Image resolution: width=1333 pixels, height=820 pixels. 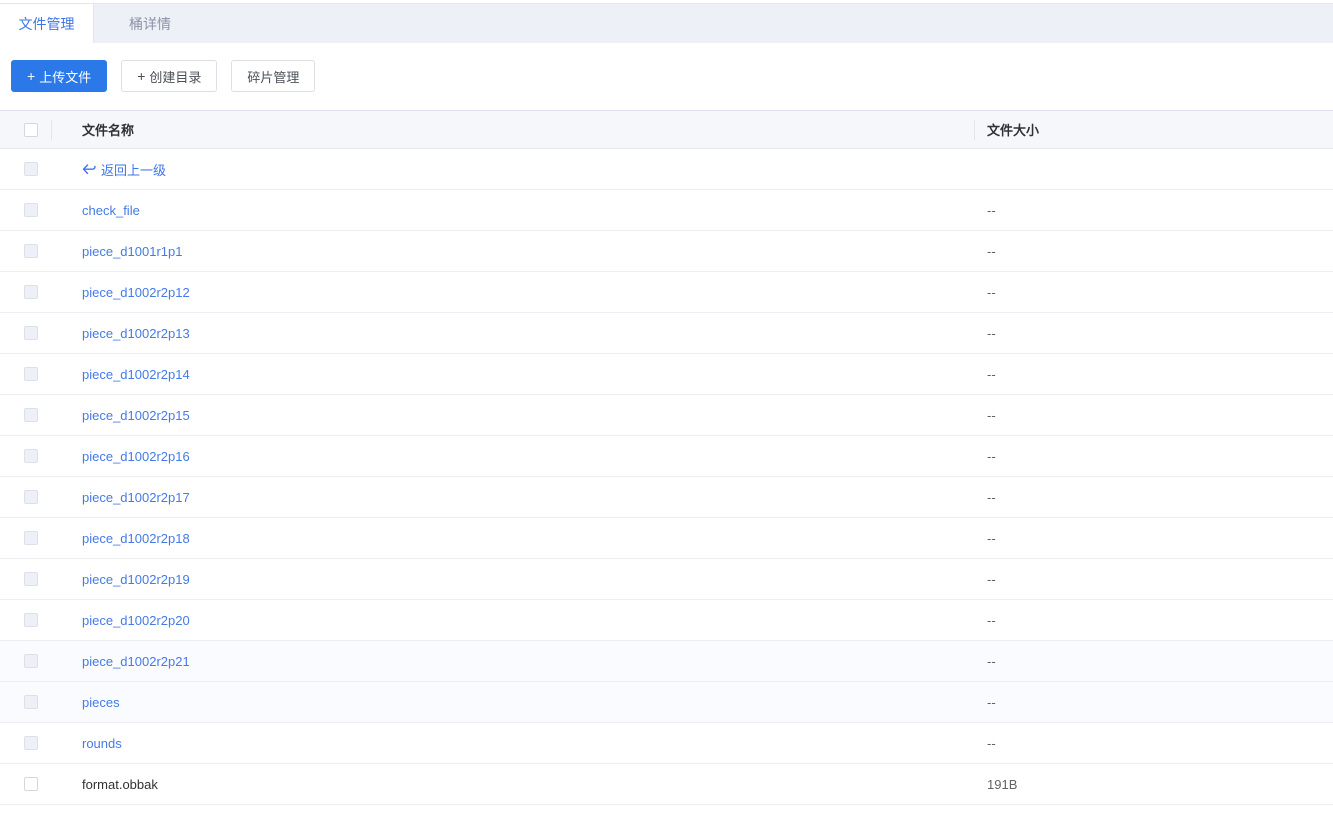 I want to click on table-row: piece_d1002r2p12 --, so click(x=666, y=292).